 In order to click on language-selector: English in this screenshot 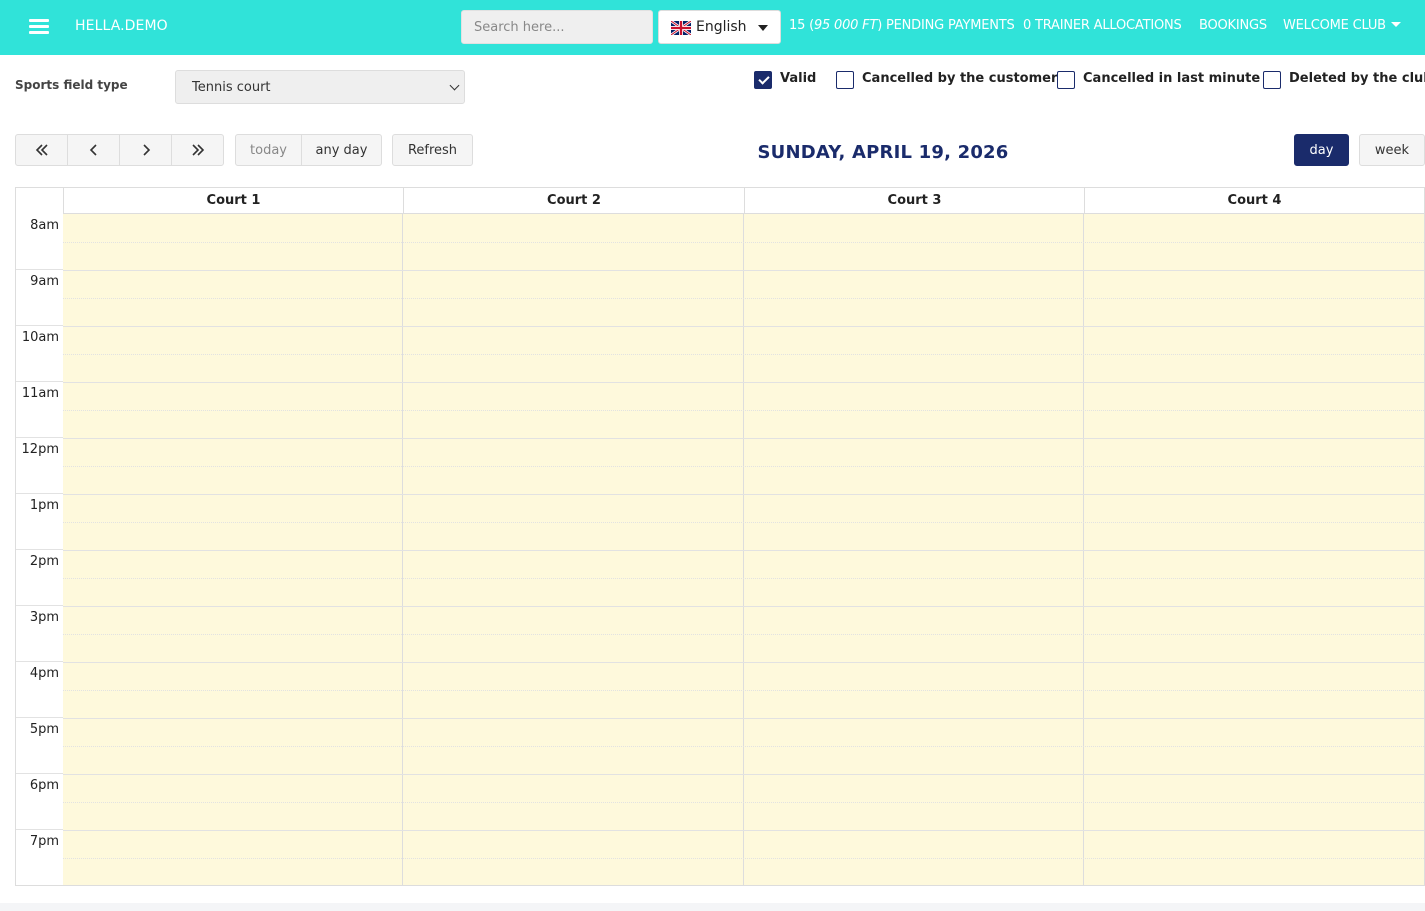, I will do `click(719, 27)`.